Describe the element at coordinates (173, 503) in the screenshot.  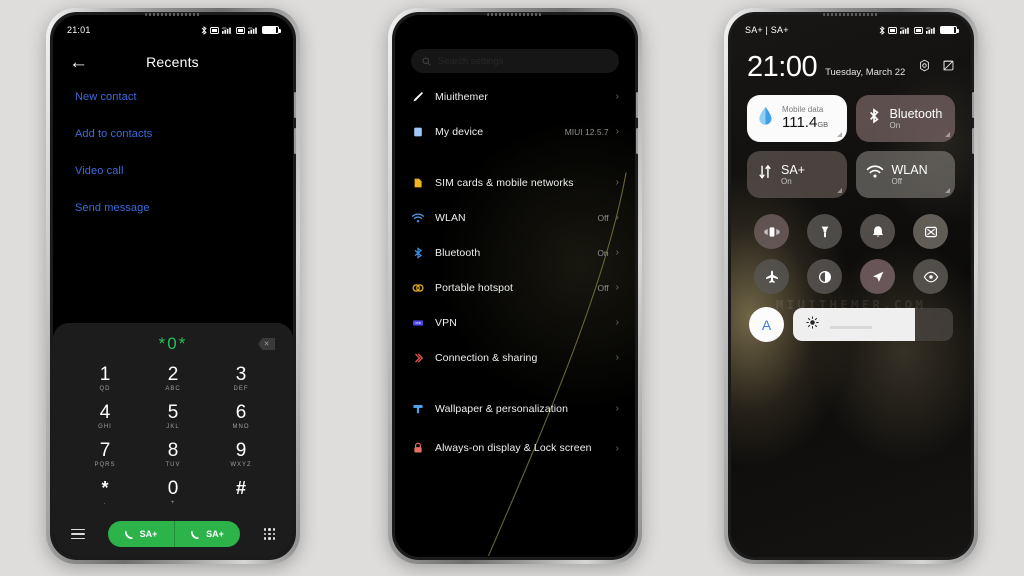
I see `key-letters: +` at that location.